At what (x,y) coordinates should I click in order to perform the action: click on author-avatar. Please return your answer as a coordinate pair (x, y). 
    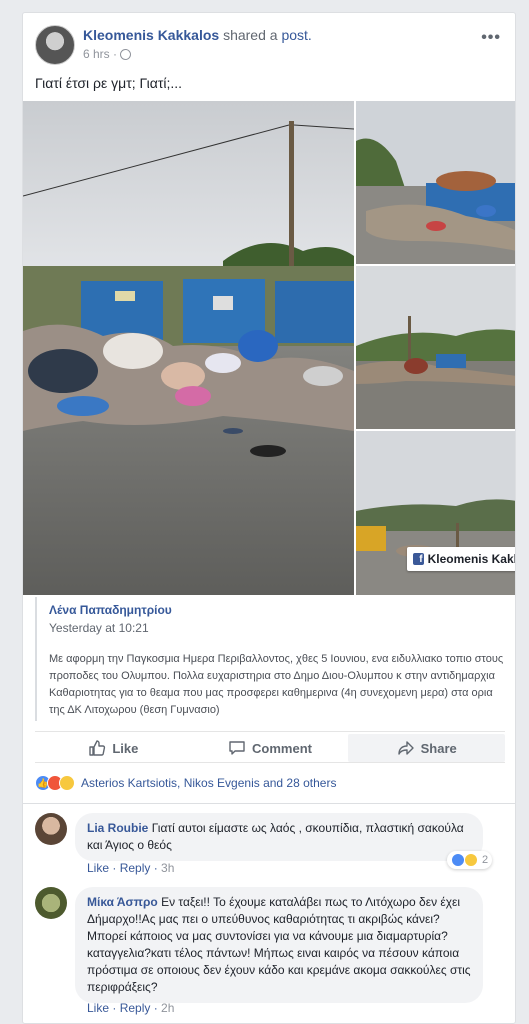
    Looking at the image, I should click on (55, 45).